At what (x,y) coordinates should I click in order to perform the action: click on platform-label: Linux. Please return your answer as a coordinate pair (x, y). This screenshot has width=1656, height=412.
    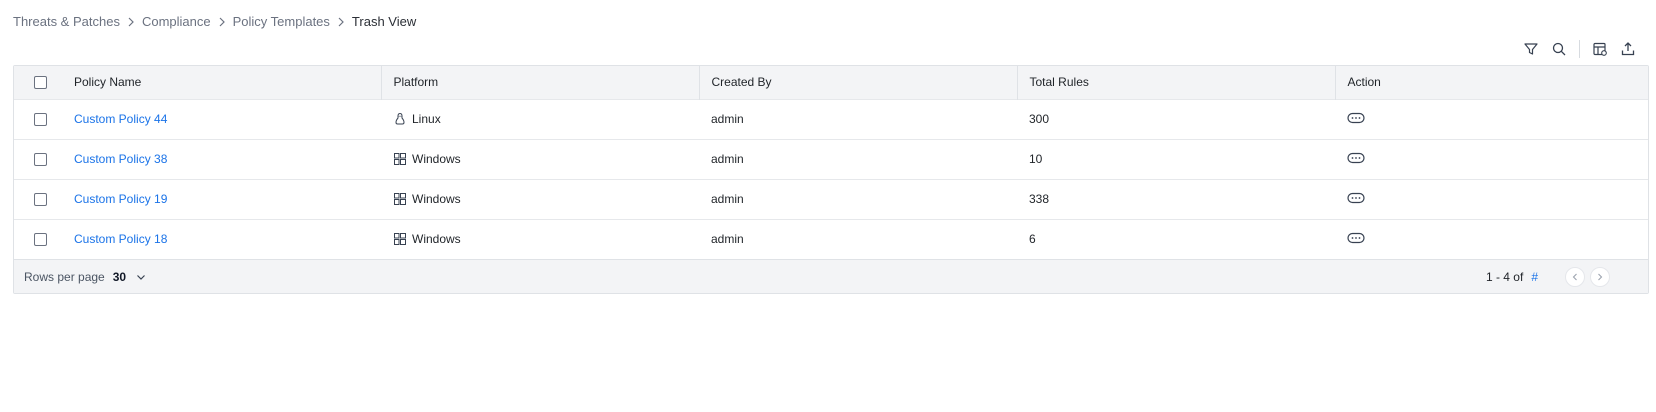
    Looking at the image, I should click on (426, 119).